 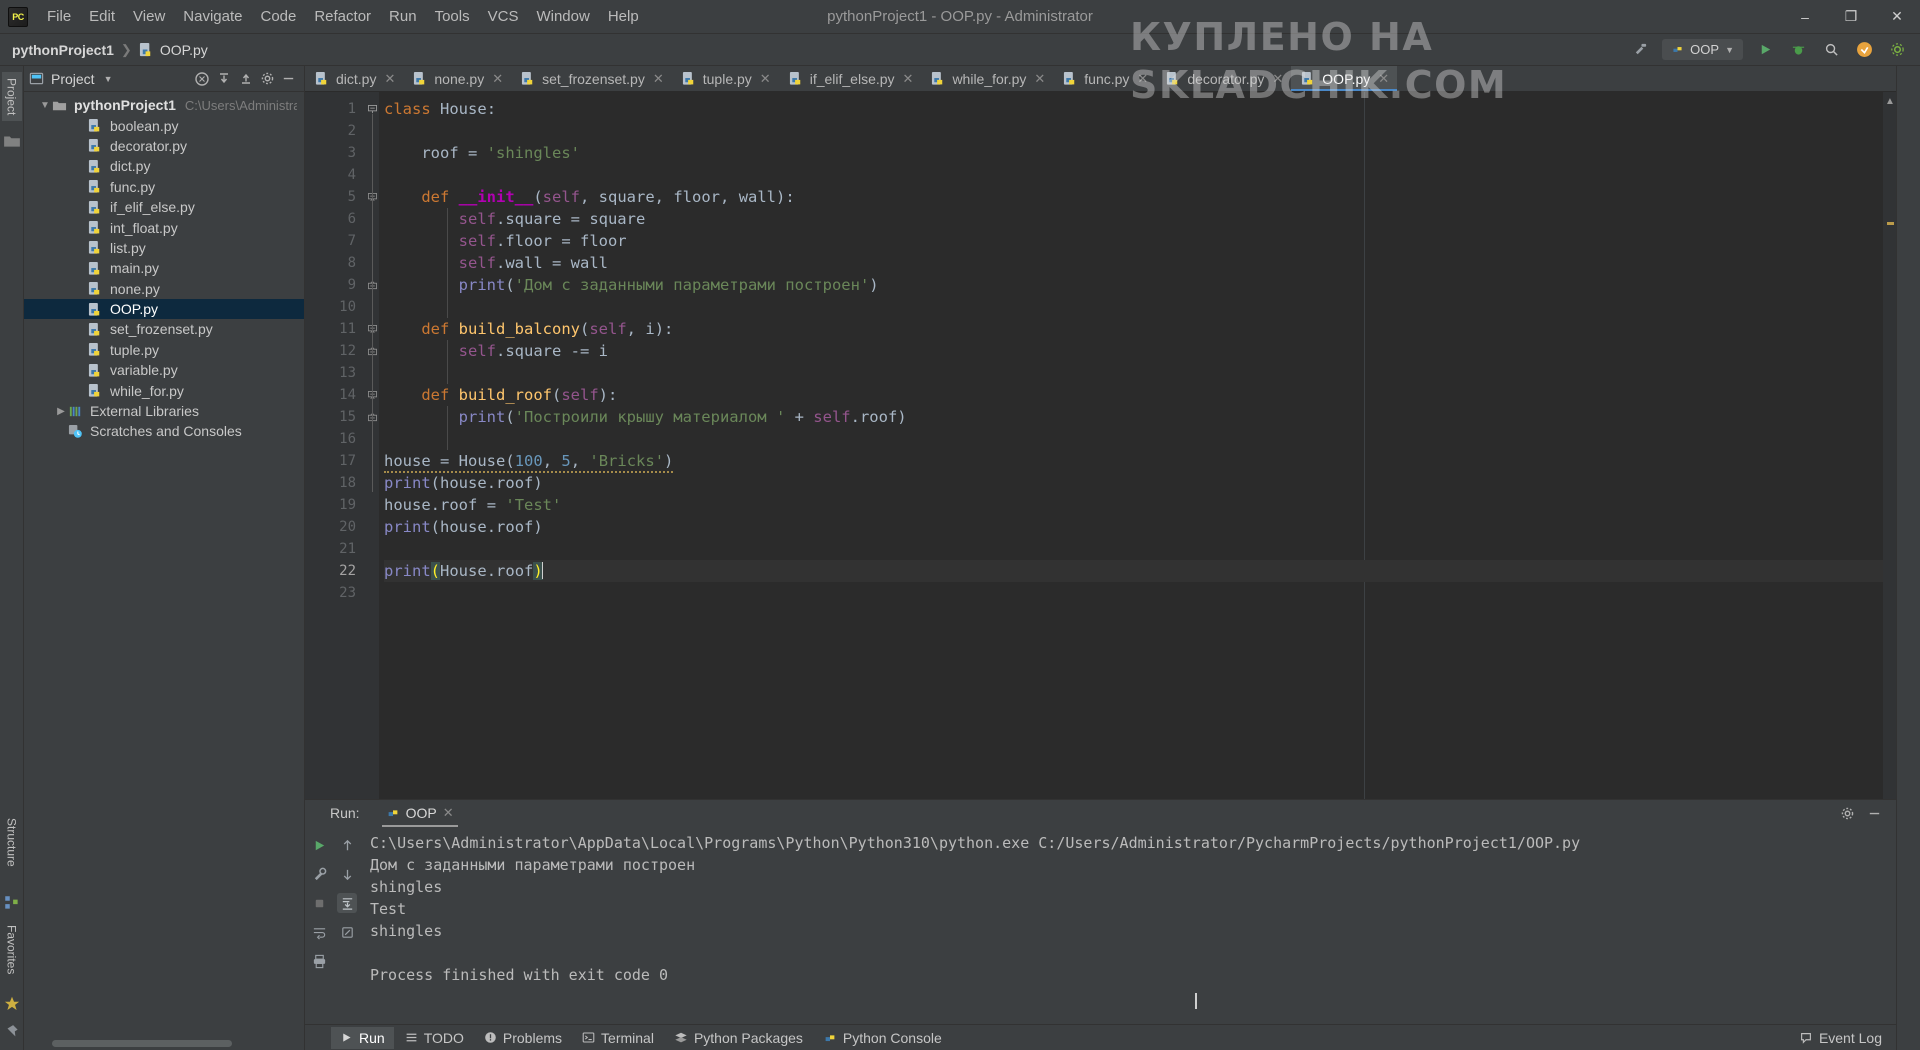 What do you see at coordinates (987, 78) in the screenshot?
I see `editor-tab-while-for-py: while_for.py ✕` at bounding box center [987, 78].